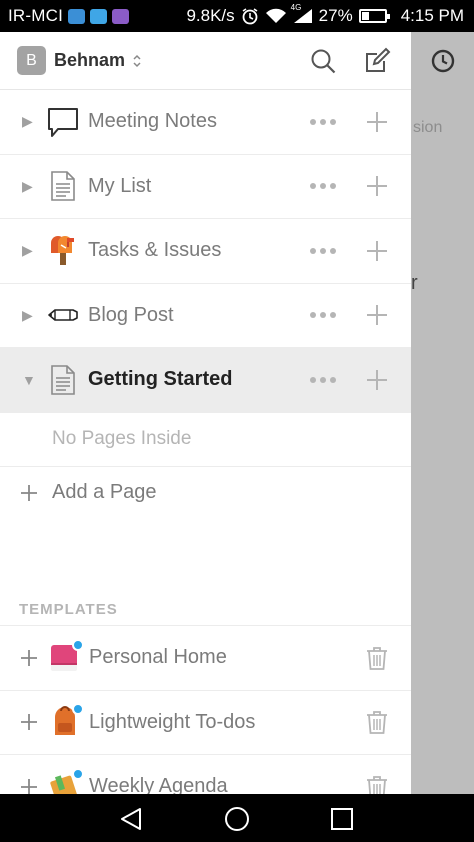 This screenshot has height=842, width=474. I want to click on no-pages-inside-text: No Pages Inside, so click(205, 440).